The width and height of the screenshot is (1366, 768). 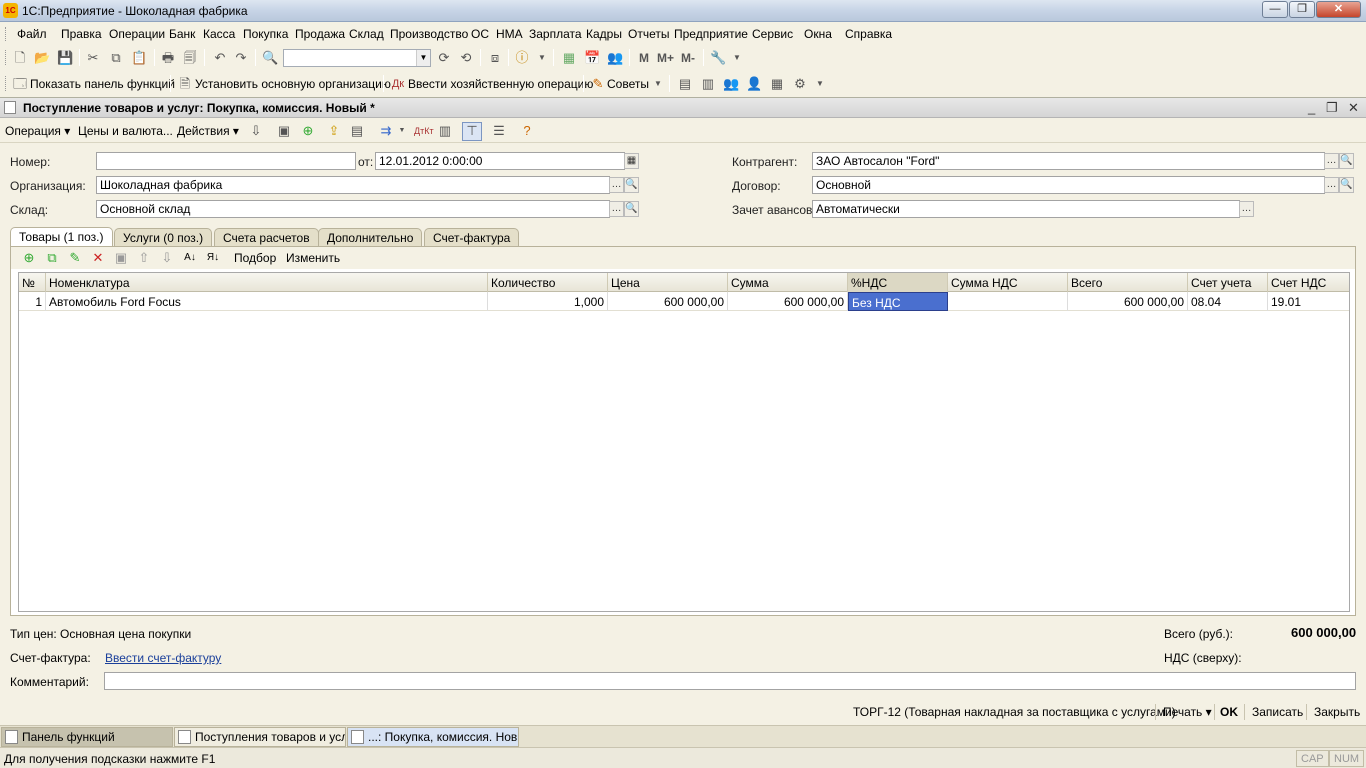 What do you see at coordinates (500, 84) in the screenshot?
I see `enter-operation-button: Ввести хозяйственную операцию` at bounding box center [500, 84].